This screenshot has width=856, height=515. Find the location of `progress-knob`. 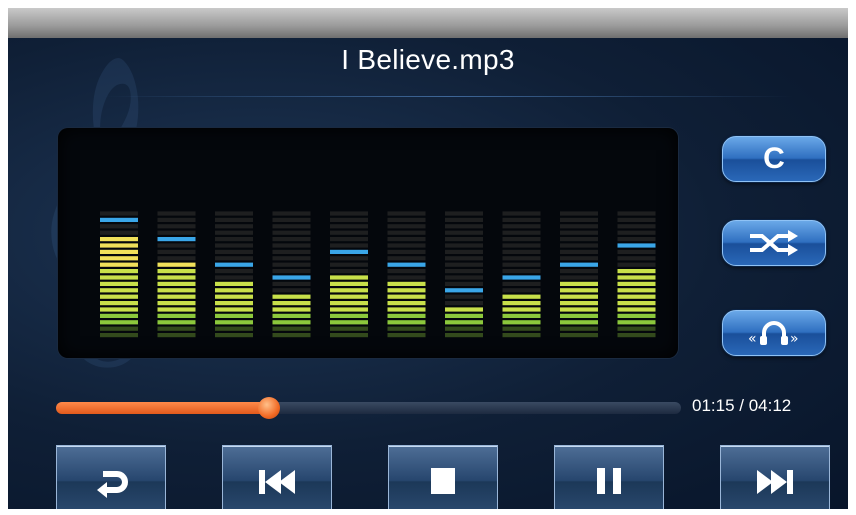

progress-knob is located at coordinates (268, 408).